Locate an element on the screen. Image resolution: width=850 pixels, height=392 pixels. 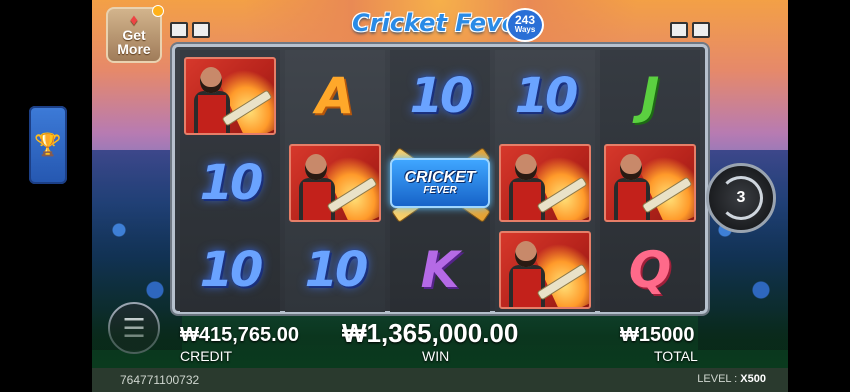
symbol-j: J is located at coordinates (650, 96).